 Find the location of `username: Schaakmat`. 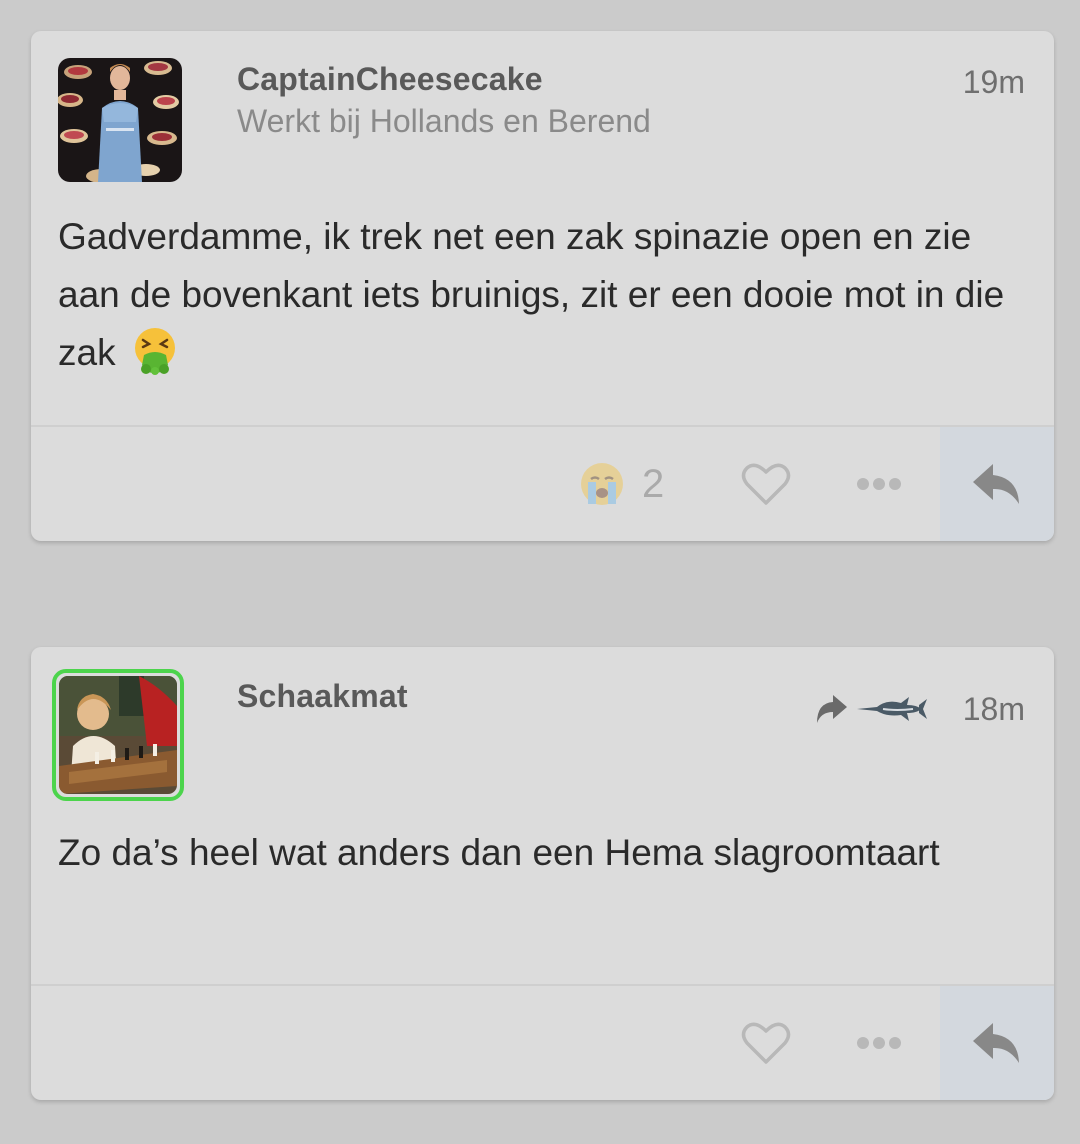

username: Schaakmat is located at coordinates (322, 696).